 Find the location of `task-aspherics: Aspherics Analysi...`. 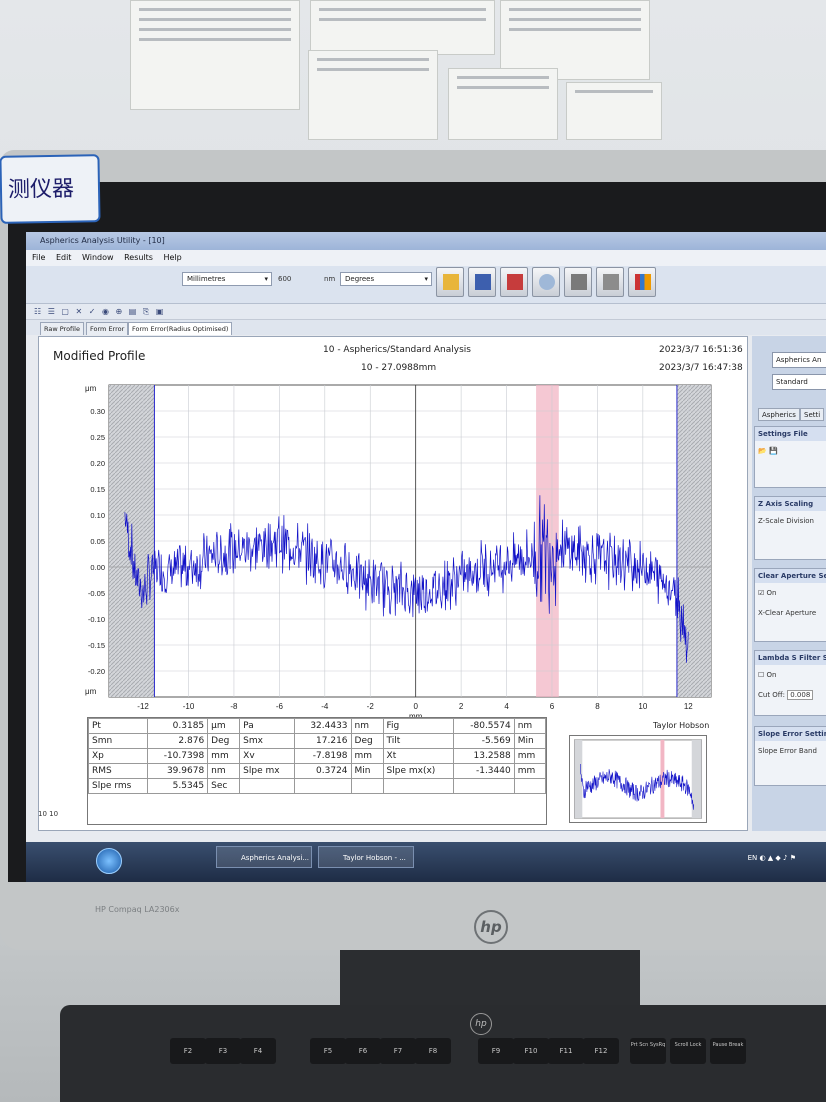

task-aspherics: Aspherics Analysi... is located at coordinates (264, 857).